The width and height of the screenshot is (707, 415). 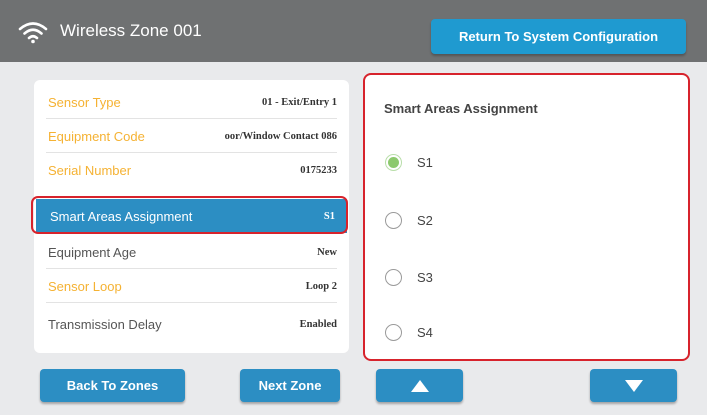 I want to click on up-arrow-icon, so click(x=419, y=385).